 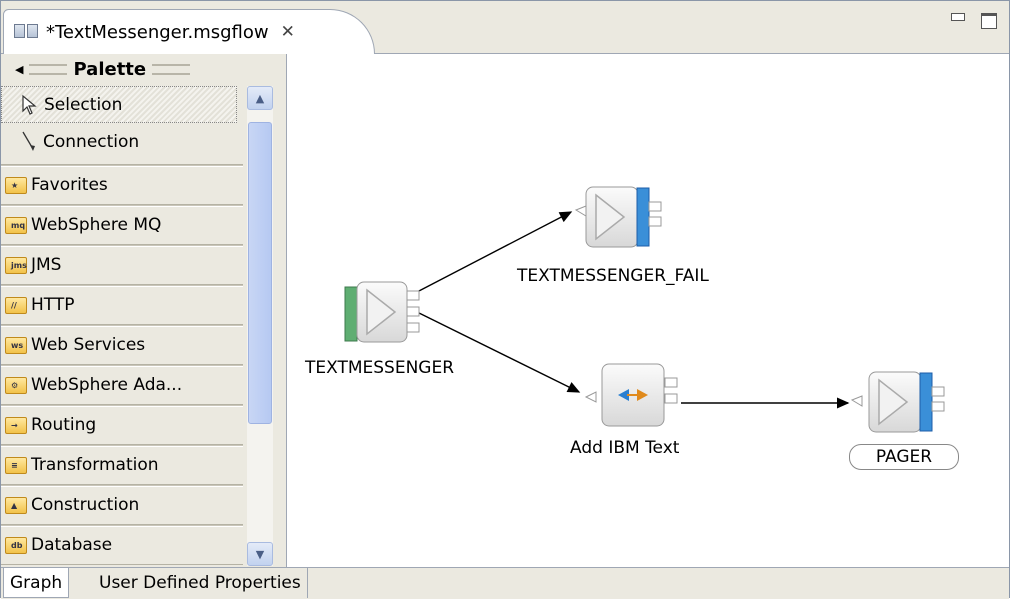 What do you see at coordinates (19, 69) in the screenshot?
I see `collapse-arrow-icon: ◀` at bounding box center [19, 69].